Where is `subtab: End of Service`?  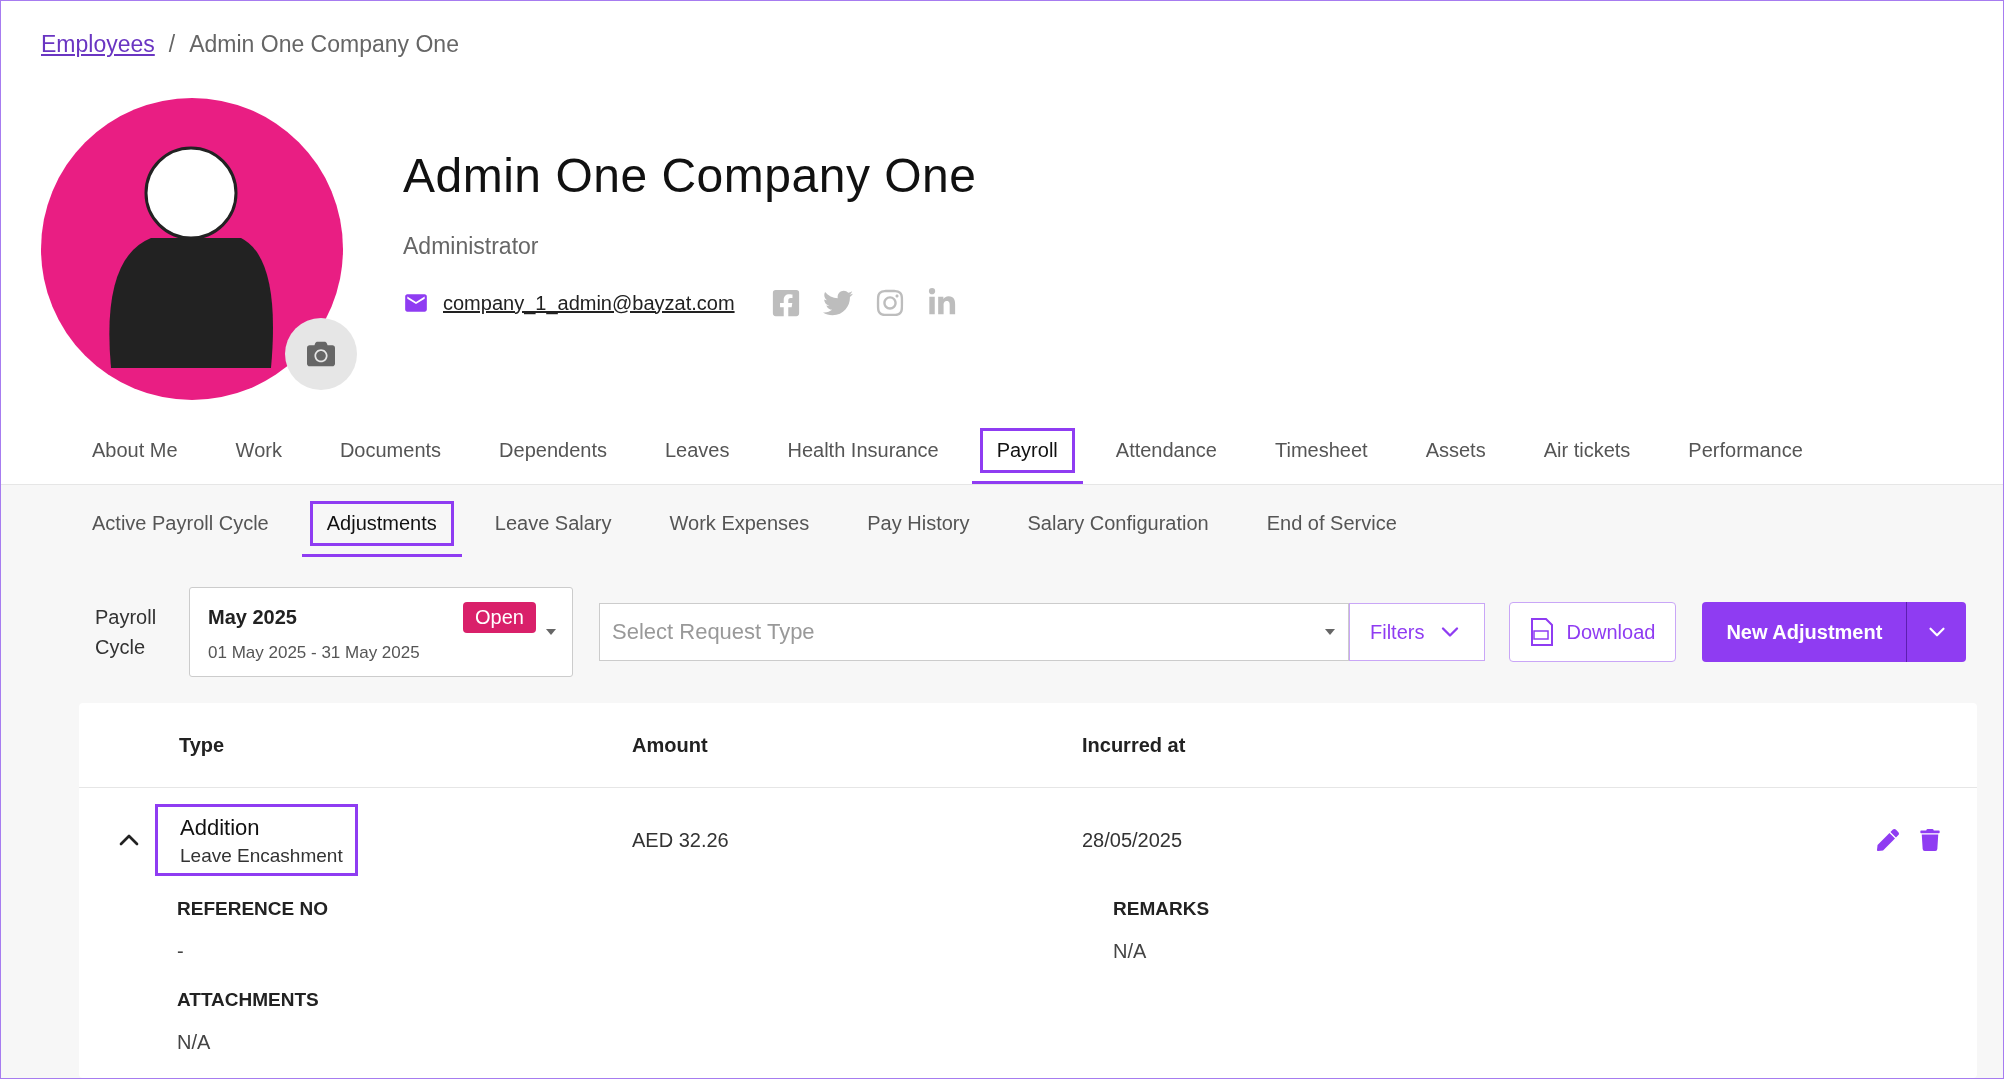
subtab: End of Service is located at coordinates (1331, 526).